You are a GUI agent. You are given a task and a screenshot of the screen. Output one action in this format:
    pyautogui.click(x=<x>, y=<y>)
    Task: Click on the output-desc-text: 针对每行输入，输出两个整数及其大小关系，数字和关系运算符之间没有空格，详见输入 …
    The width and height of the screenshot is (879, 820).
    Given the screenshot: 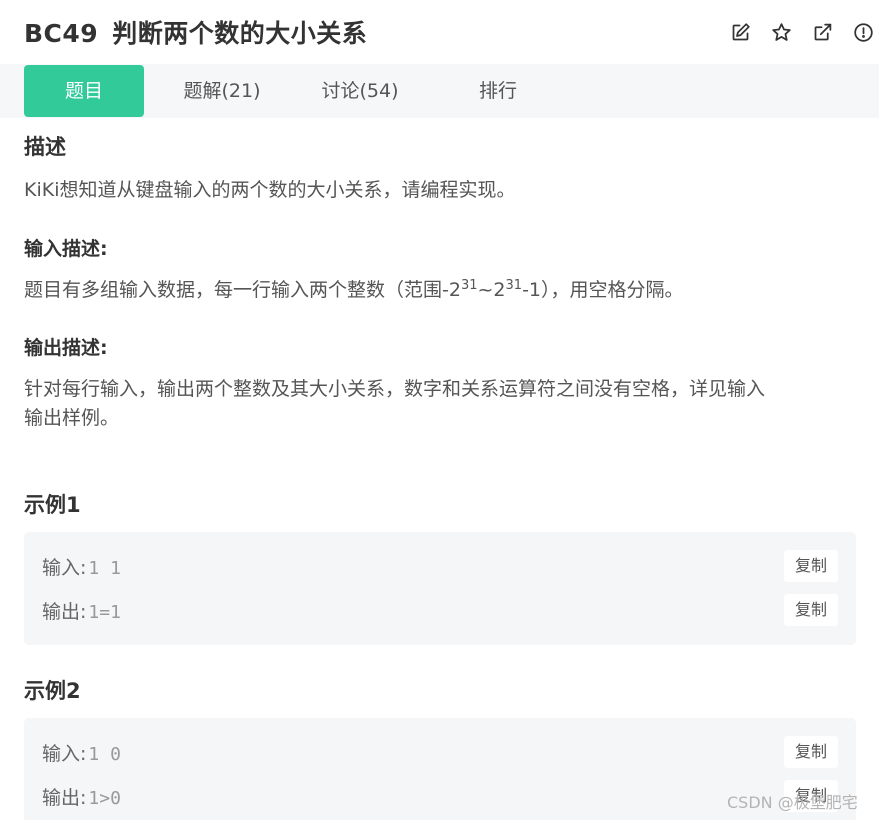 What is the action you would take?
    pyautogui.click(x=395, y=403)
    